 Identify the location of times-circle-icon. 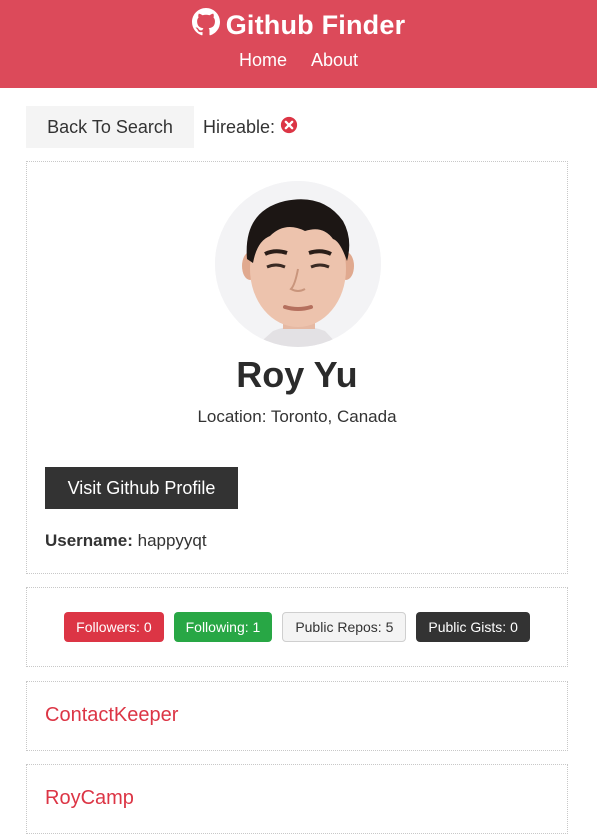
(289, 127).